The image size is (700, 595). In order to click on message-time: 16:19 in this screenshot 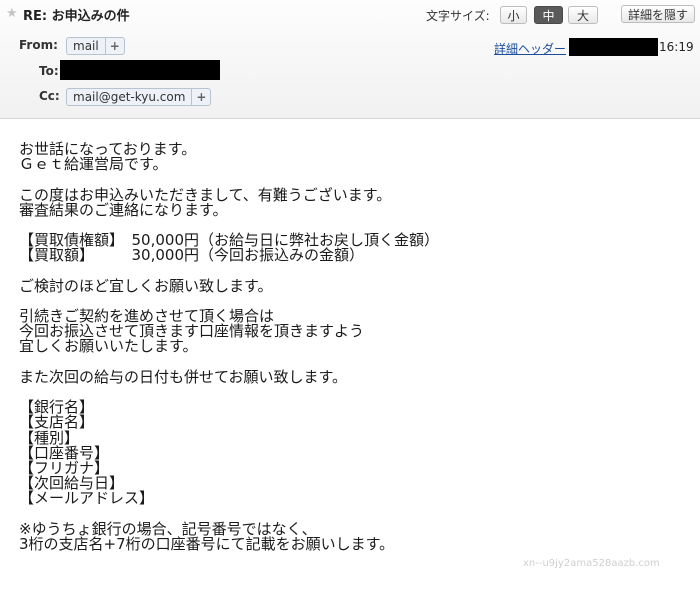, I will do `click(676, 47)`.